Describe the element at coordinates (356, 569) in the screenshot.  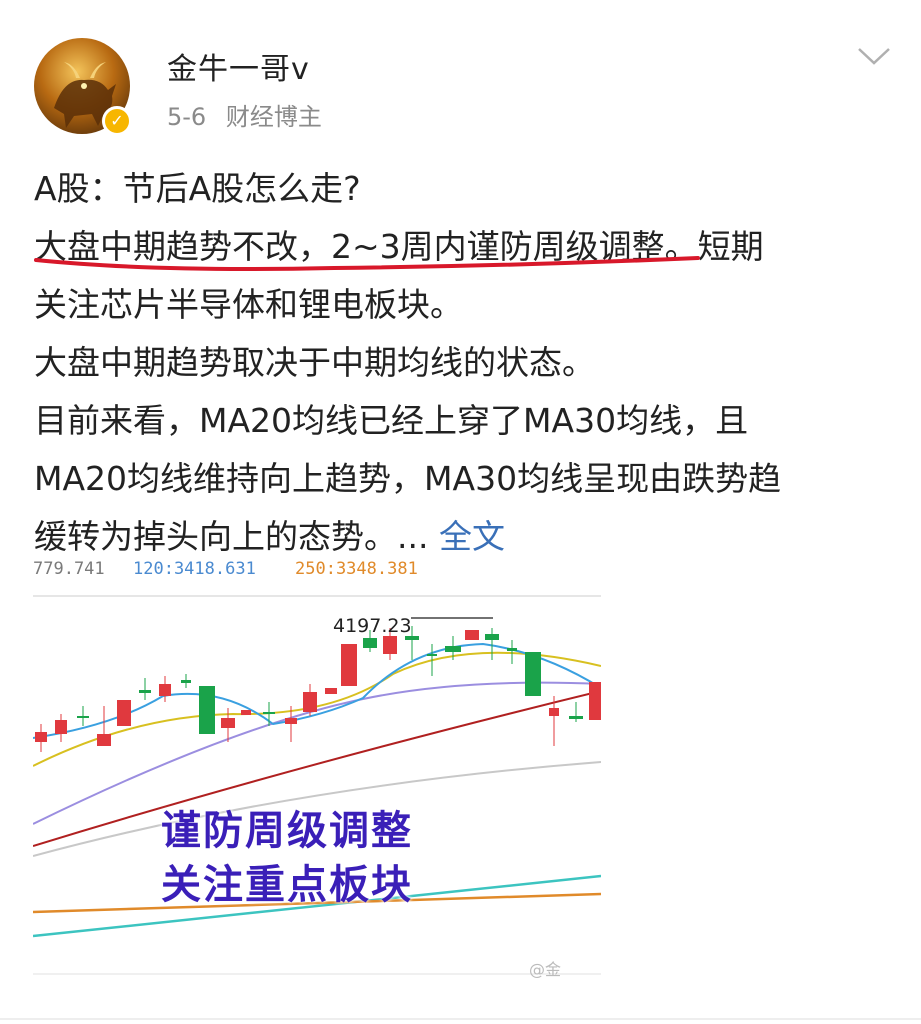
I see `top-label-3: 250:3348.381` at that location.